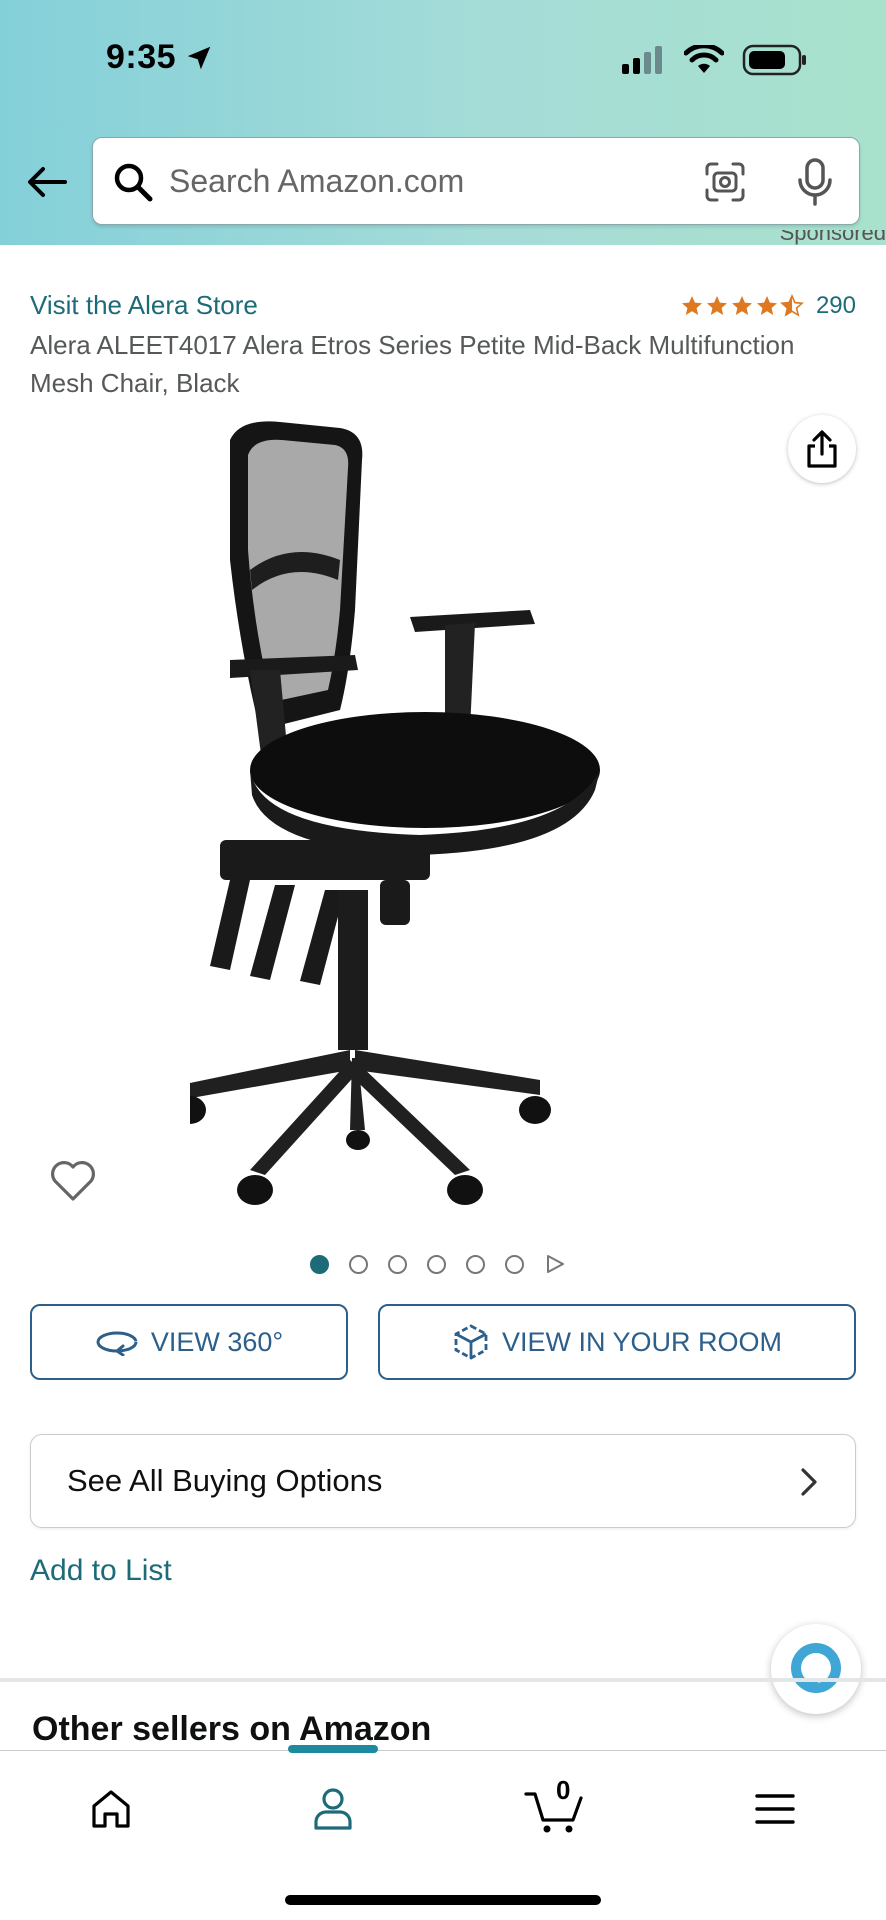  Describe the element at coordinates (225, 1480) in the screenshot. I see `buying-options-label: See All Buying Options` at that location.